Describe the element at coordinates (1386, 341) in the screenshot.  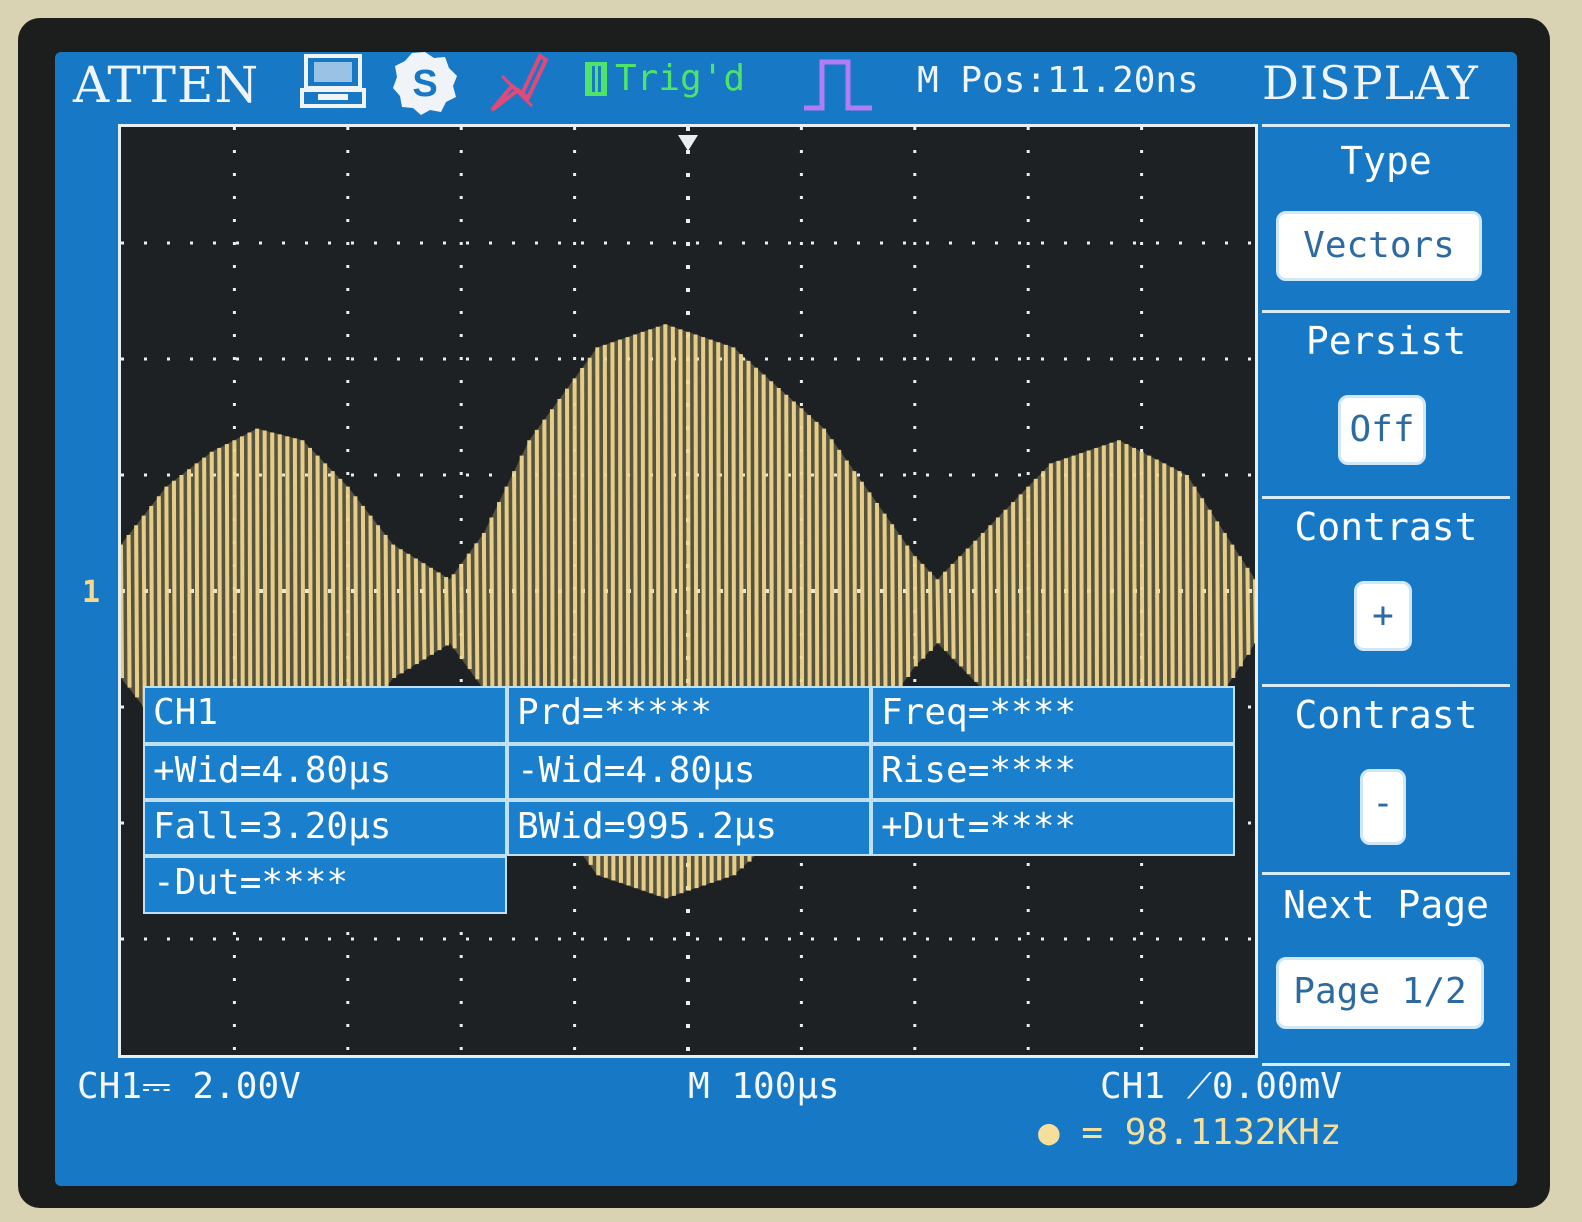
I see `menu-persist-label: Persist` at that location.